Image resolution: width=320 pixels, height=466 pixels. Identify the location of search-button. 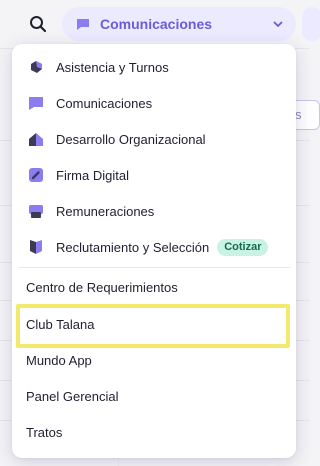
(38, 24).